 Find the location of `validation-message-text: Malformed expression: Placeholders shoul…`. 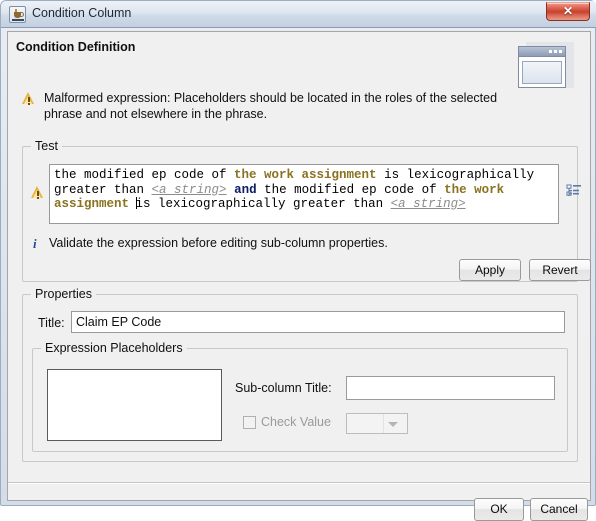

validation-message-text: Malformed expression: Placeholders shoul… is located at coordinates (271, 106).